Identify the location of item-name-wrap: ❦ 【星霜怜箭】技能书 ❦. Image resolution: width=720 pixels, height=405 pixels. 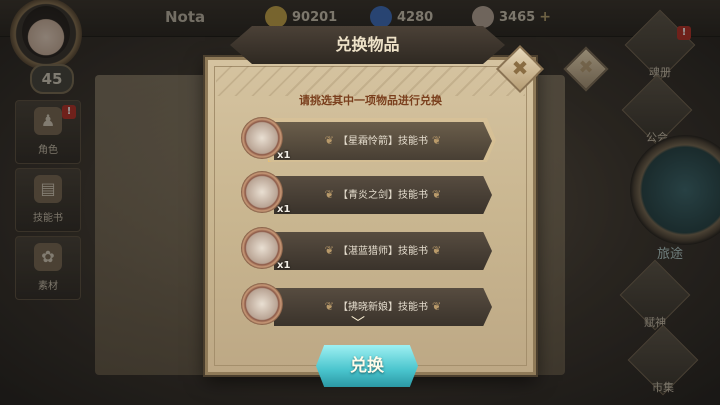
(383, 141).